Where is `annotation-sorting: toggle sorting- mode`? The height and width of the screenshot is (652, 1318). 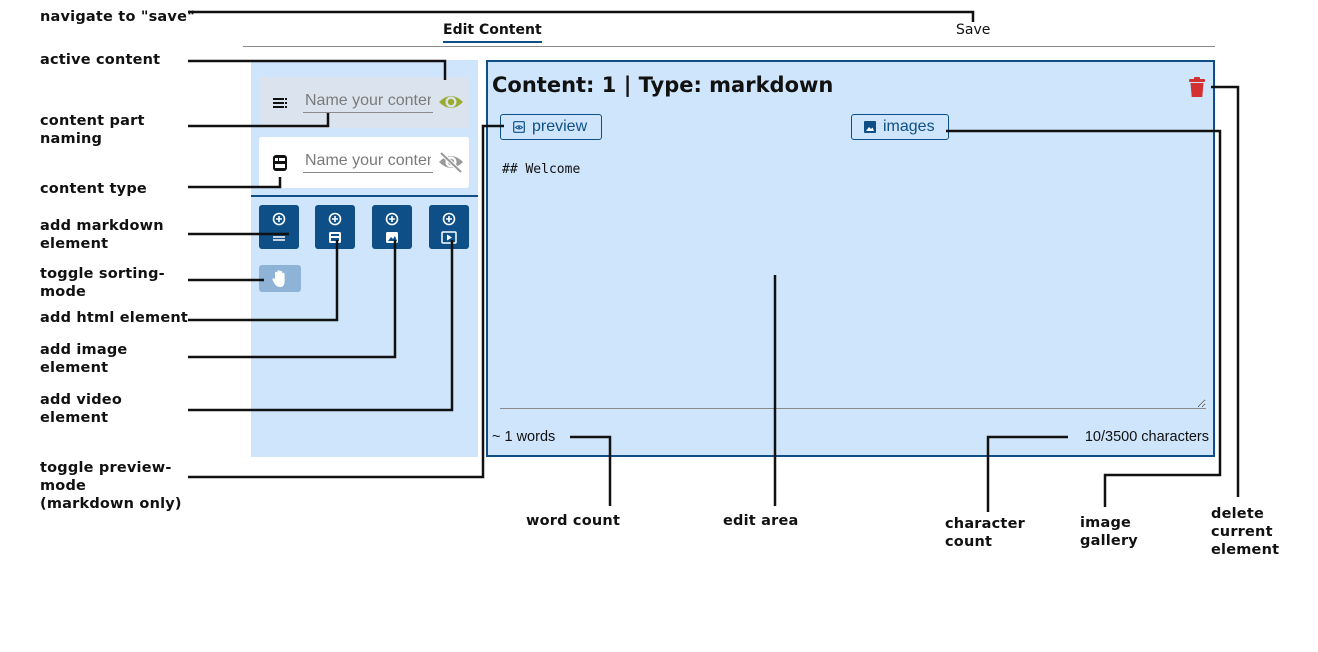
annotation-sorting: toggle sorting- mode is located at coordinates (102, 283).